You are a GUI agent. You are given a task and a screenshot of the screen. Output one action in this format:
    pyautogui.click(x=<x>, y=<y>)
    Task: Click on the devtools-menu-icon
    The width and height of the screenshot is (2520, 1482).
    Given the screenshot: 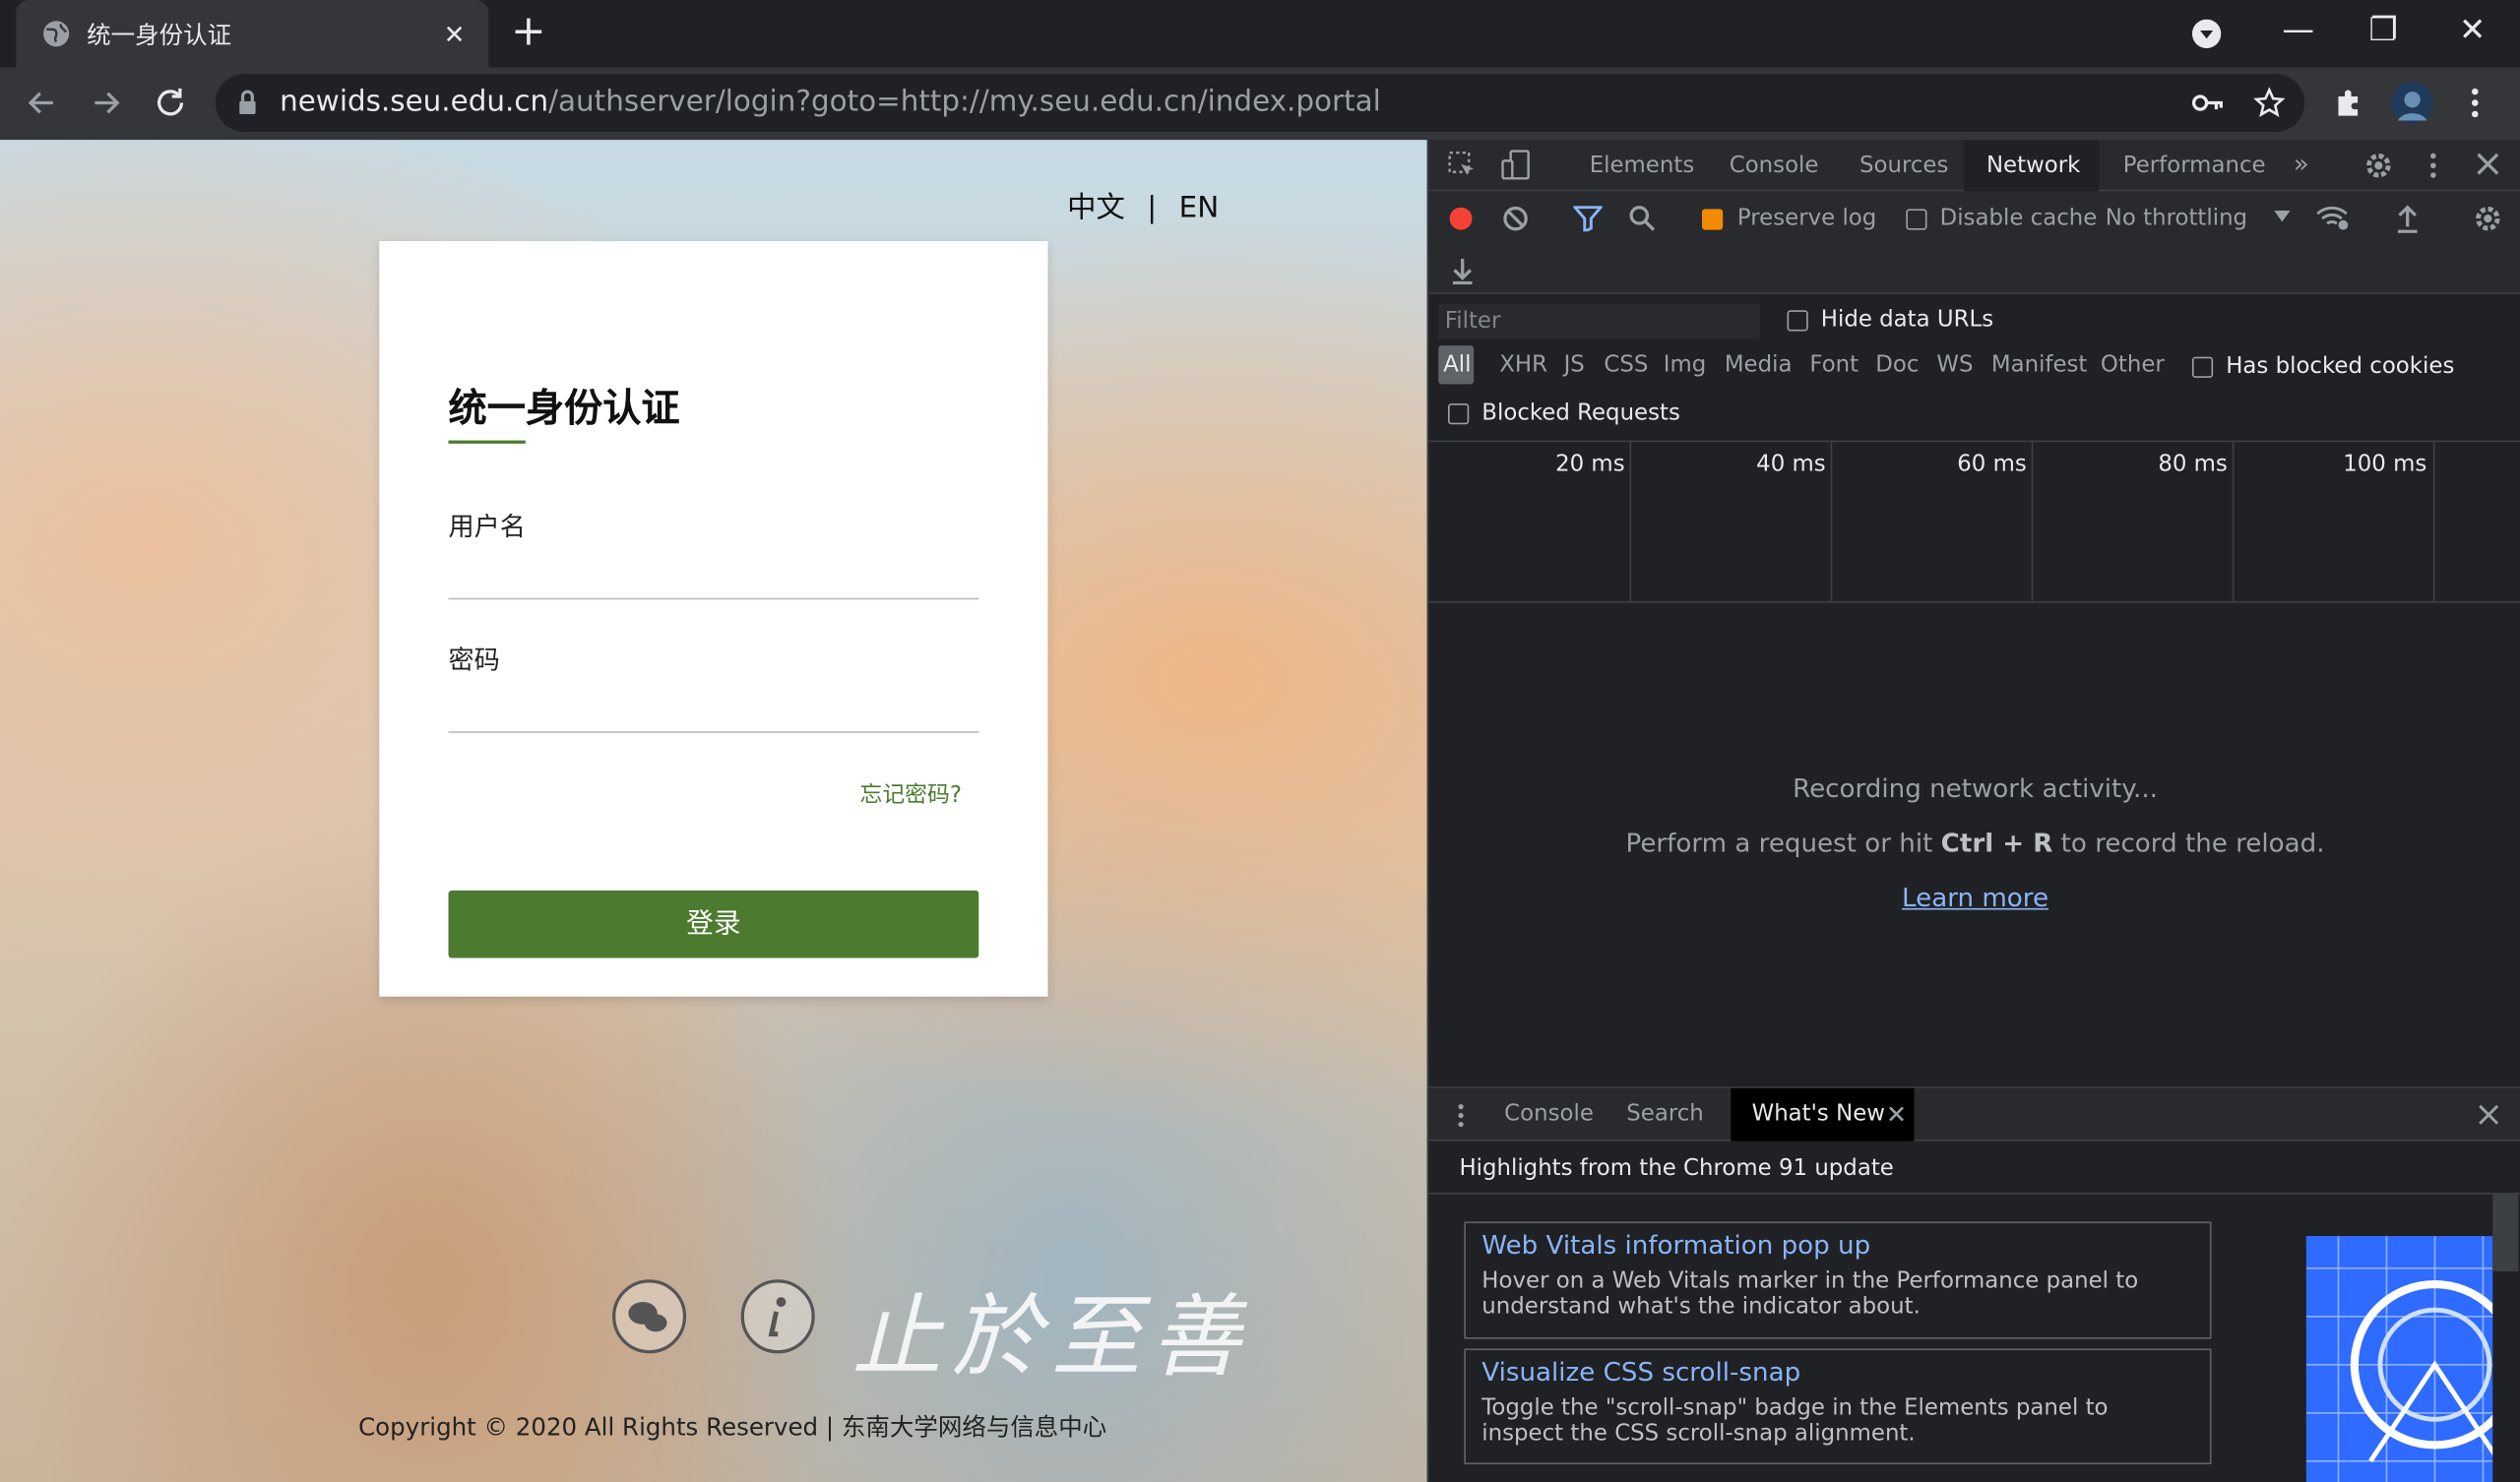 What is the action you would take?
    pyautogui.click(x=2433, y=166)
    